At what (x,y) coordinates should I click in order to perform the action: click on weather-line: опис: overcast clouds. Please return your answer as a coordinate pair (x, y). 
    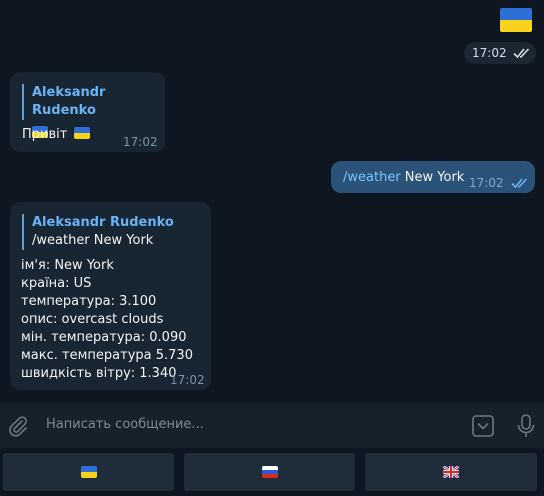
    Looking at the image, I should click on (92, 319).